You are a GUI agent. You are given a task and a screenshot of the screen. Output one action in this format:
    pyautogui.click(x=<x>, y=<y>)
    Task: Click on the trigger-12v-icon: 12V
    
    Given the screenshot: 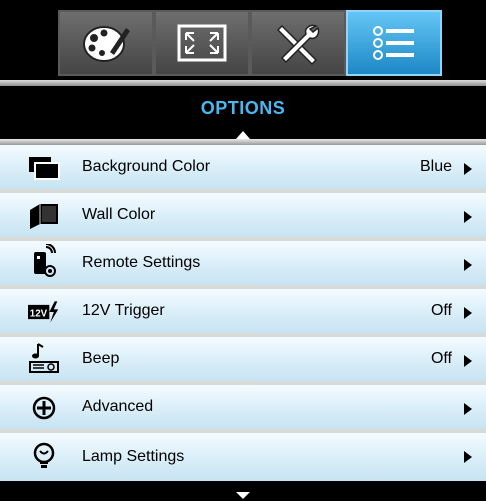 What is the action you would take?
    pyautogui.click(x=44, y=312)
    